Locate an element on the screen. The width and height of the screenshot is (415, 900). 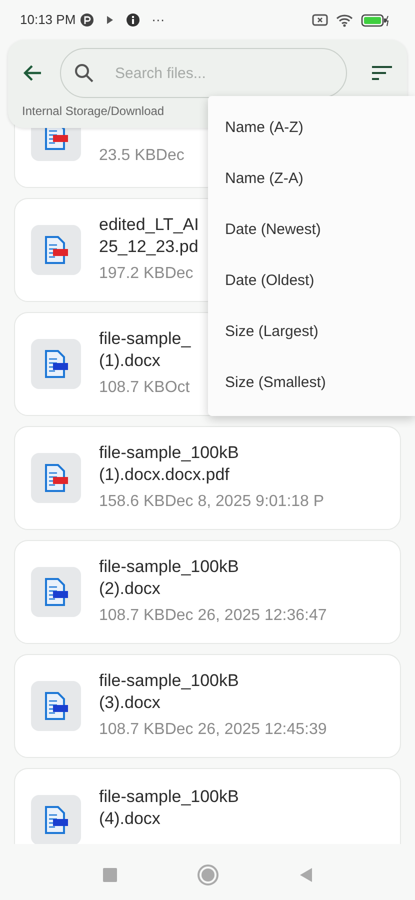
battery-icon is located at coordinates (375, 20).